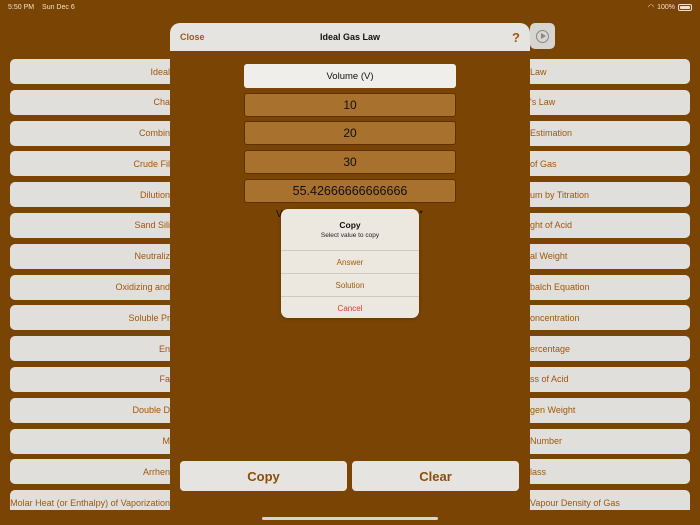 This screenshot has width=700, height=525. I want to click on sheet-title: Ideal Gas Law, so click(350, 37).